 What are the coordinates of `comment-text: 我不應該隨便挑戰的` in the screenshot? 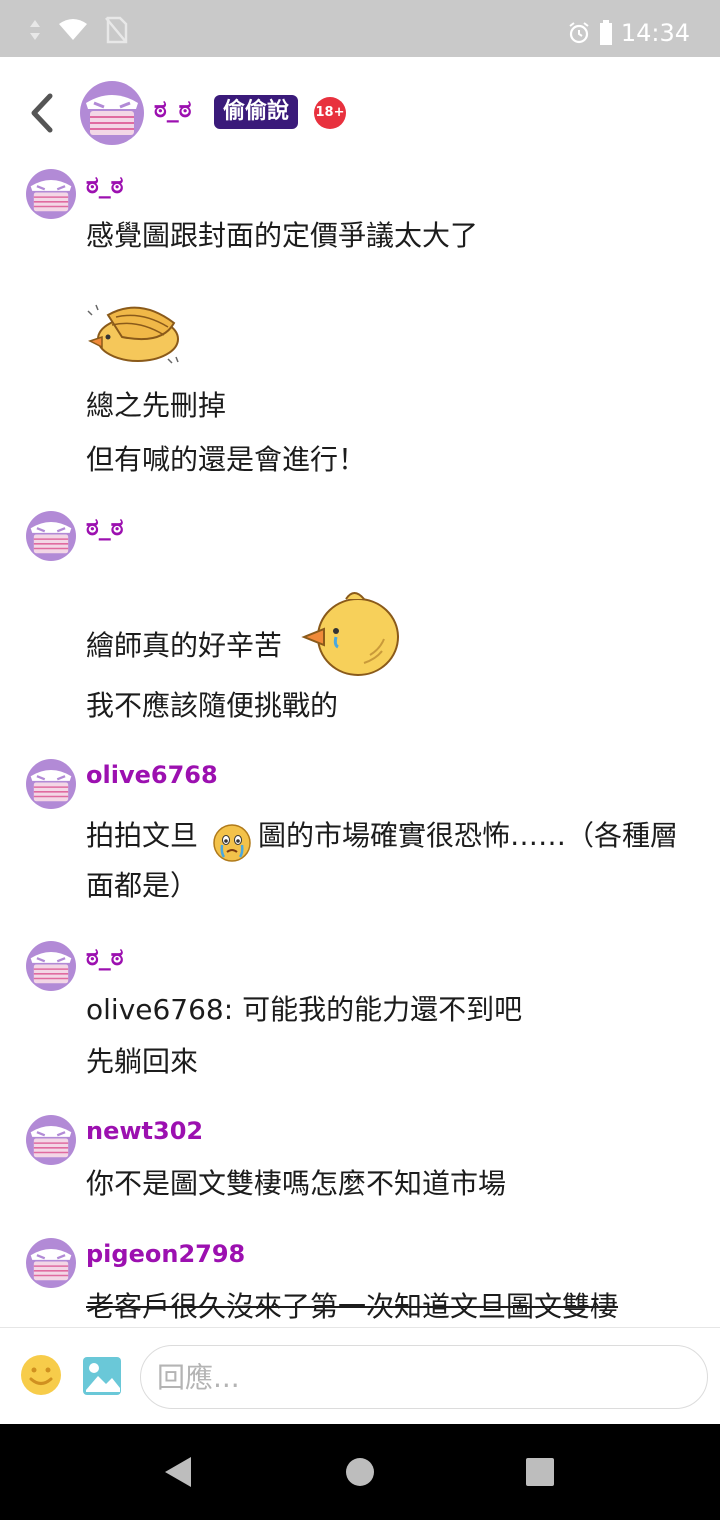 It's located at (212, 705).